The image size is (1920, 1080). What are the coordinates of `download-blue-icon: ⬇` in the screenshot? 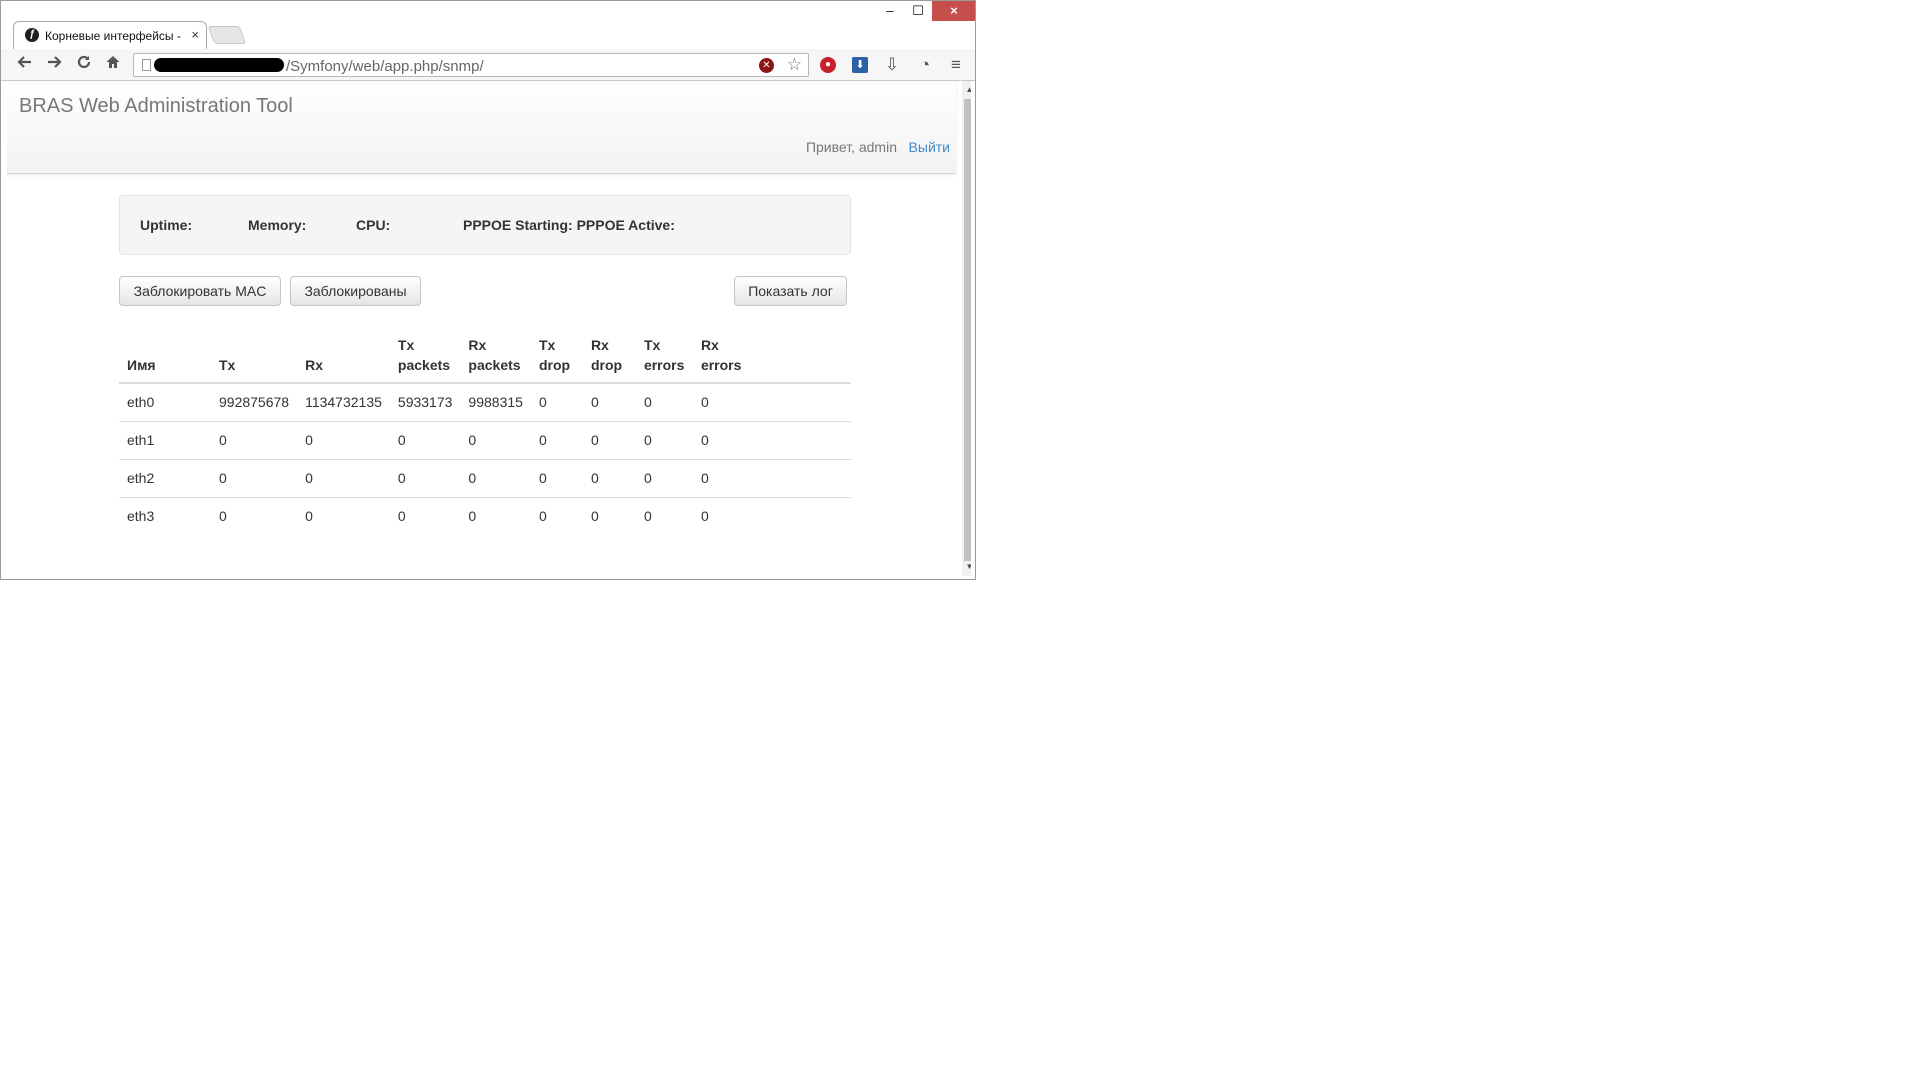 It's located at (860, 65).